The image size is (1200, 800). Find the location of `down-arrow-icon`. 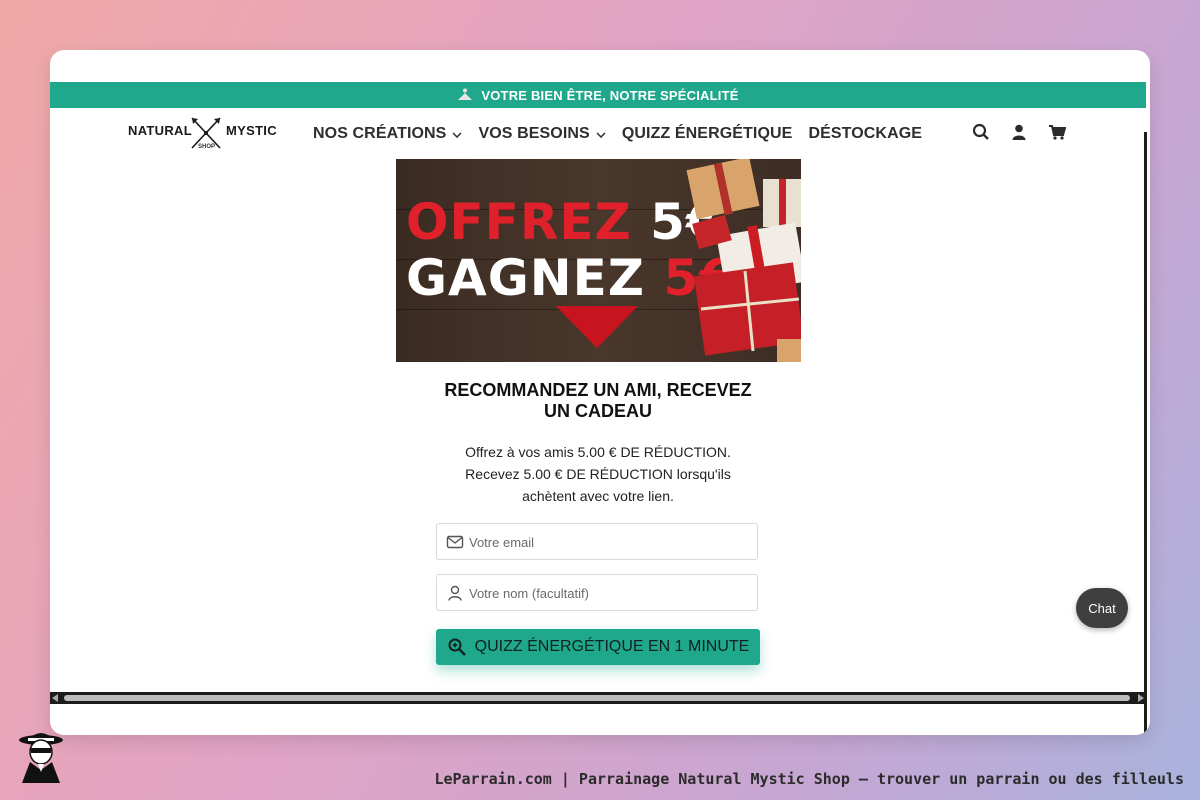

down-arrow-icon is located at coordinates (597, 327).